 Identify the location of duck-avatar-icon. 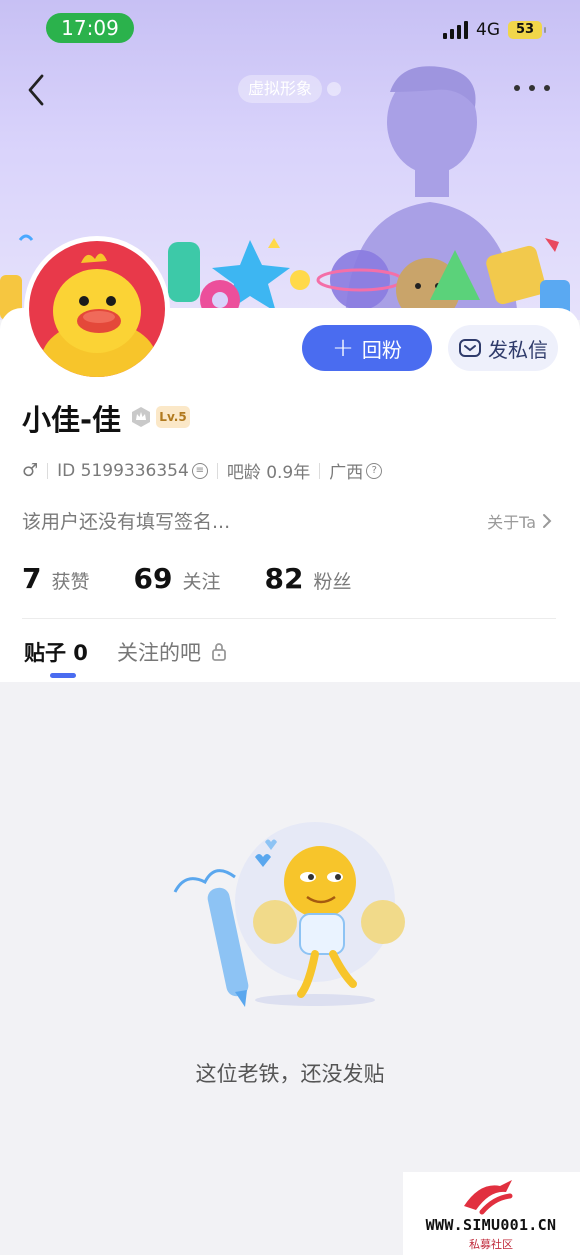
(99, 315).